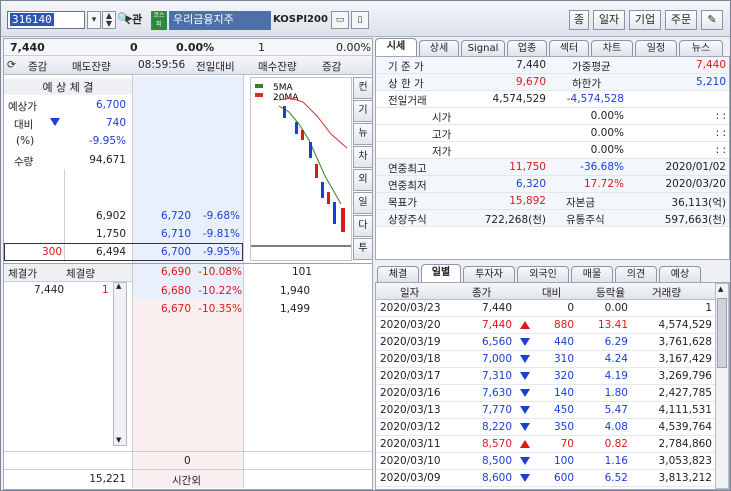 The image size is (731, 491). I want to click on side-tab-investor: 투, so click(363, 249).